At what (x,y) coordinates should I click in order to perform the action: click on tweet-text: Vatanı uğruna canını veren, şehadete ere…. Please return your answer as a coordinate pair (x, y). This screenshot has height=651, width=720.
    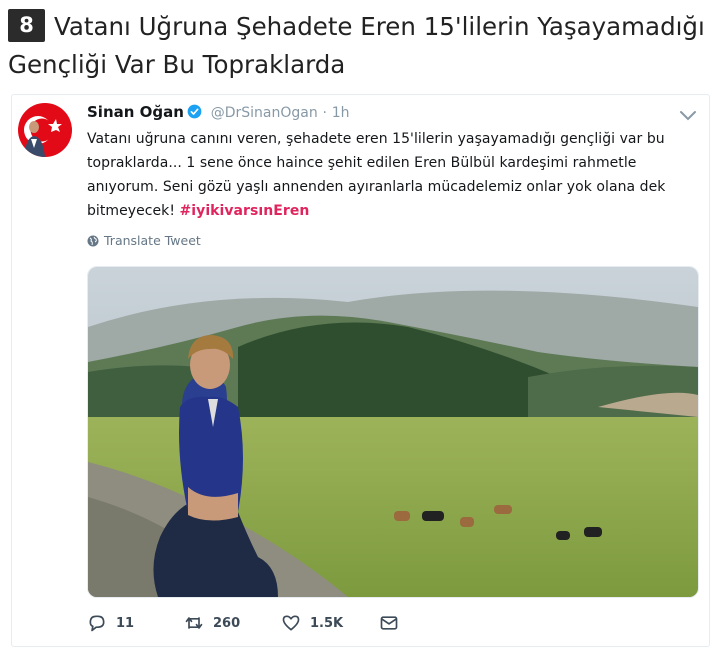
    Looking at the image, I should click on (392, 175).